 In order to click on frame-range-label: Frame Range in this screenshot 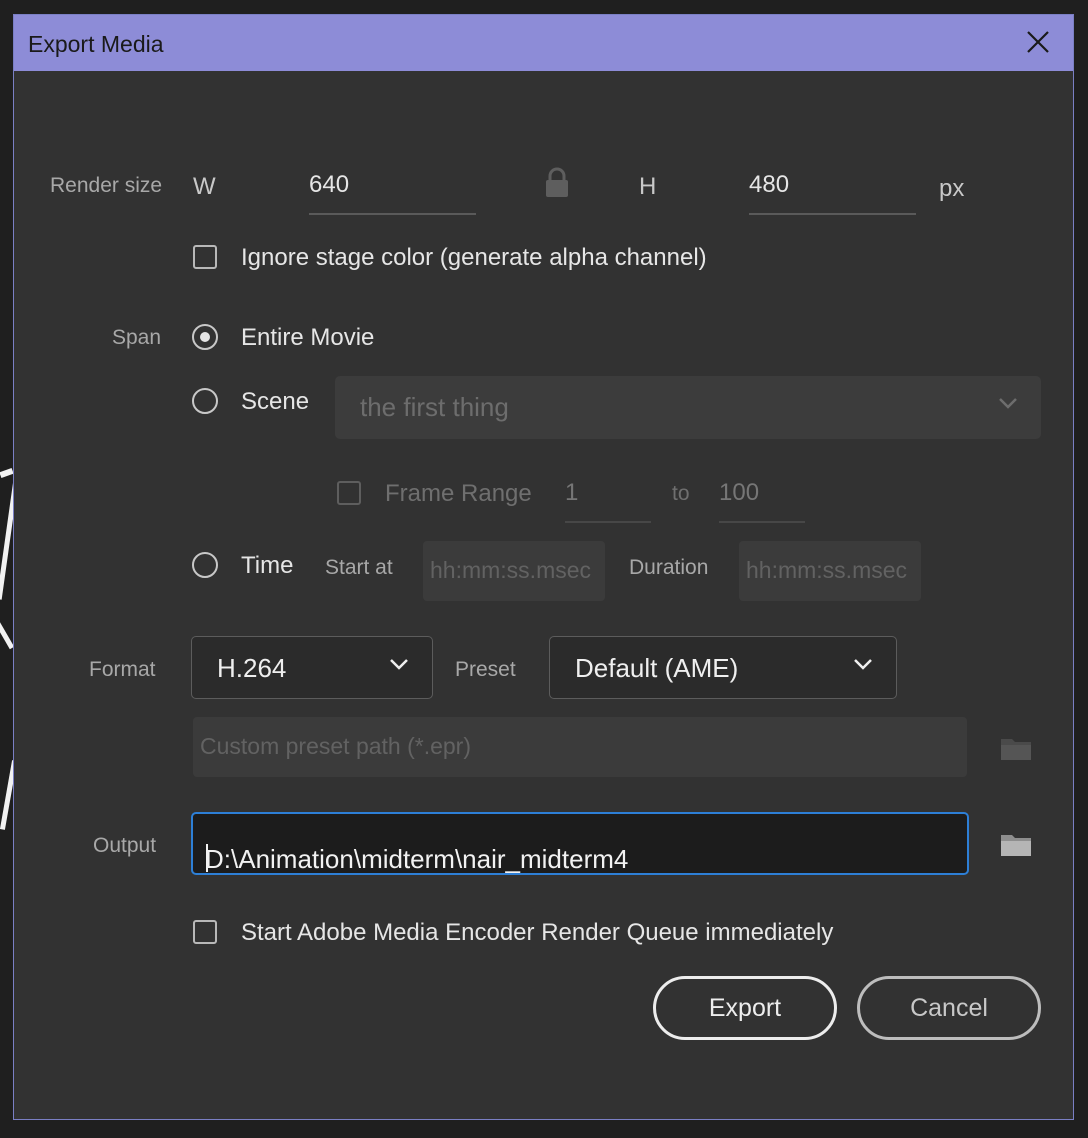, I will do `click(458, 493)`.